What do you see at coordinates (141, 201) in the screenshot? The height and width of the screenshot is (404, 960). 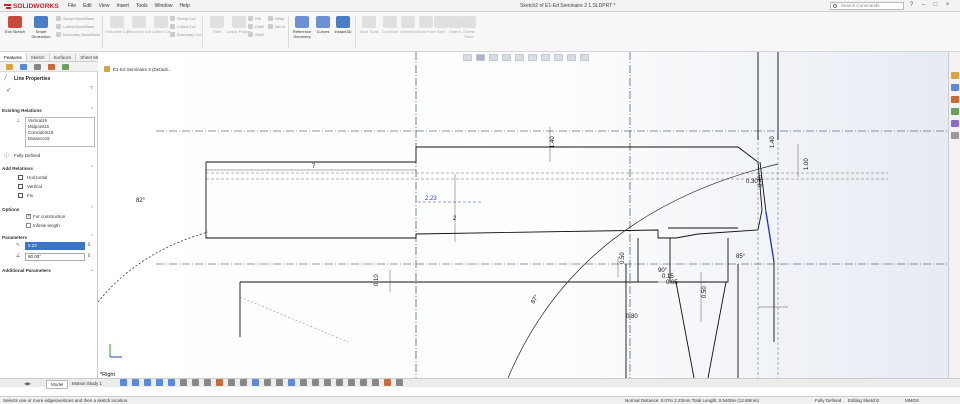 I see `dim-82-deg: 82°` at bounding box center [141, 201].